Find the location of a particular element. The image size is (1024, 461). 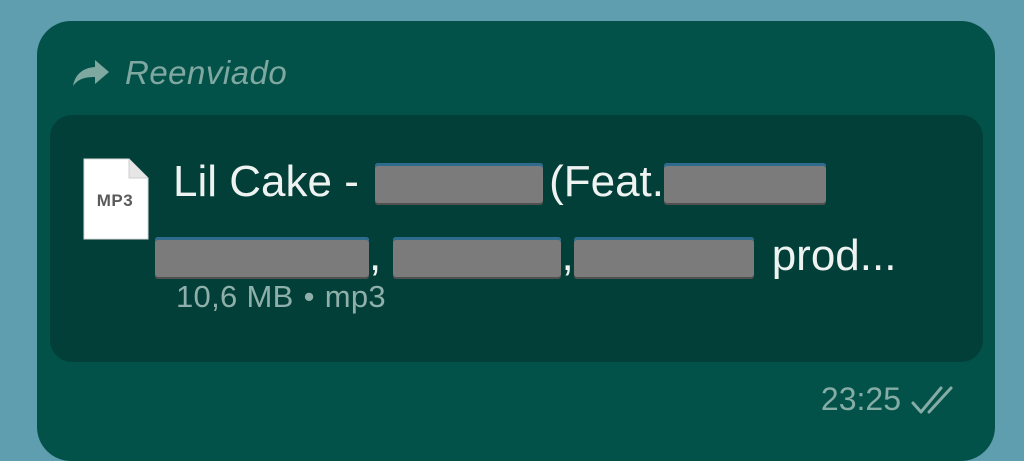

file-type: mp3 is located at coordinates (355, 296).